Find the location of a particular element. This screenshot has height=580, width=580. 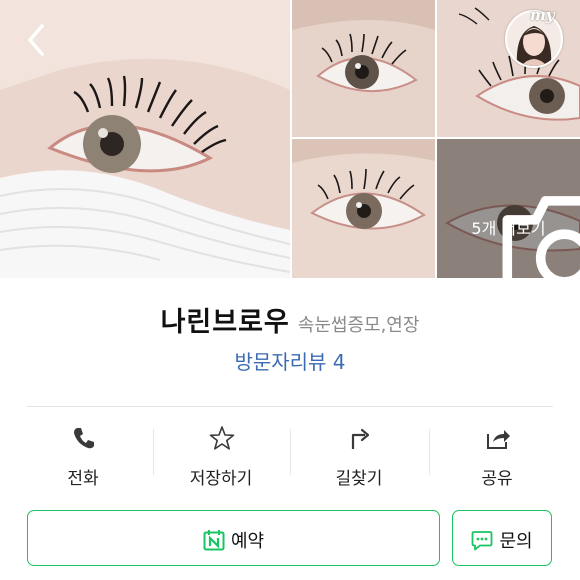

share-icon is located at coordinates (498, 439).